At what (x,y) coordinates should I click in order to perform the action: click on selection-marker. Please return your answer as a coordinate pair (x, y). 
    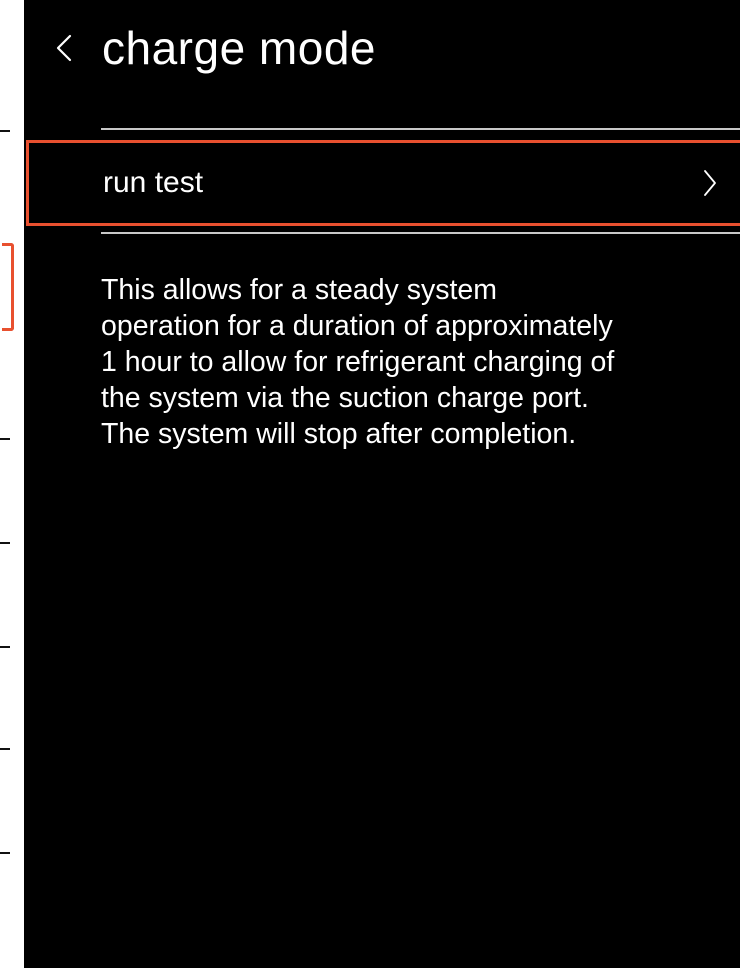
    Looking at the image, I should click on (8, 287).